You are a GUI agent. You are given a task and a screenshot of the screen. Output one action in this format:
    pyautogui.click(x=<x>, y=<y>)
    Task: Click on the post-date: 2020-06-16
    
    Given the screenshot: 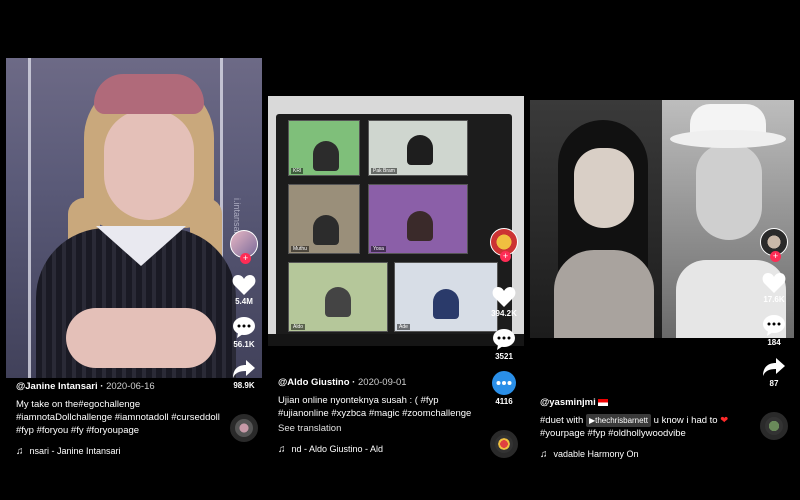 What is the action you would take?
    pyautogui.click(x=130, y=386)
    